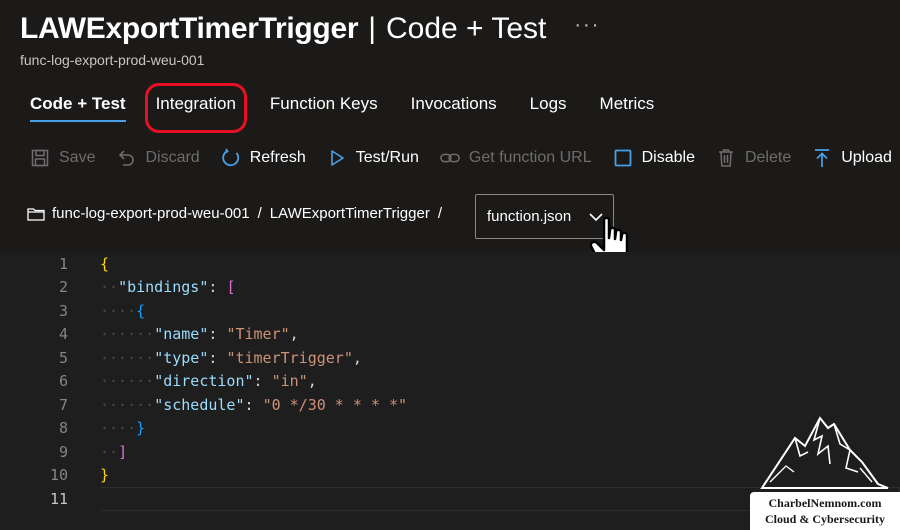  I want to click on editor-line: 5 ······"type": "timerTrigger",, so click(450, 358).